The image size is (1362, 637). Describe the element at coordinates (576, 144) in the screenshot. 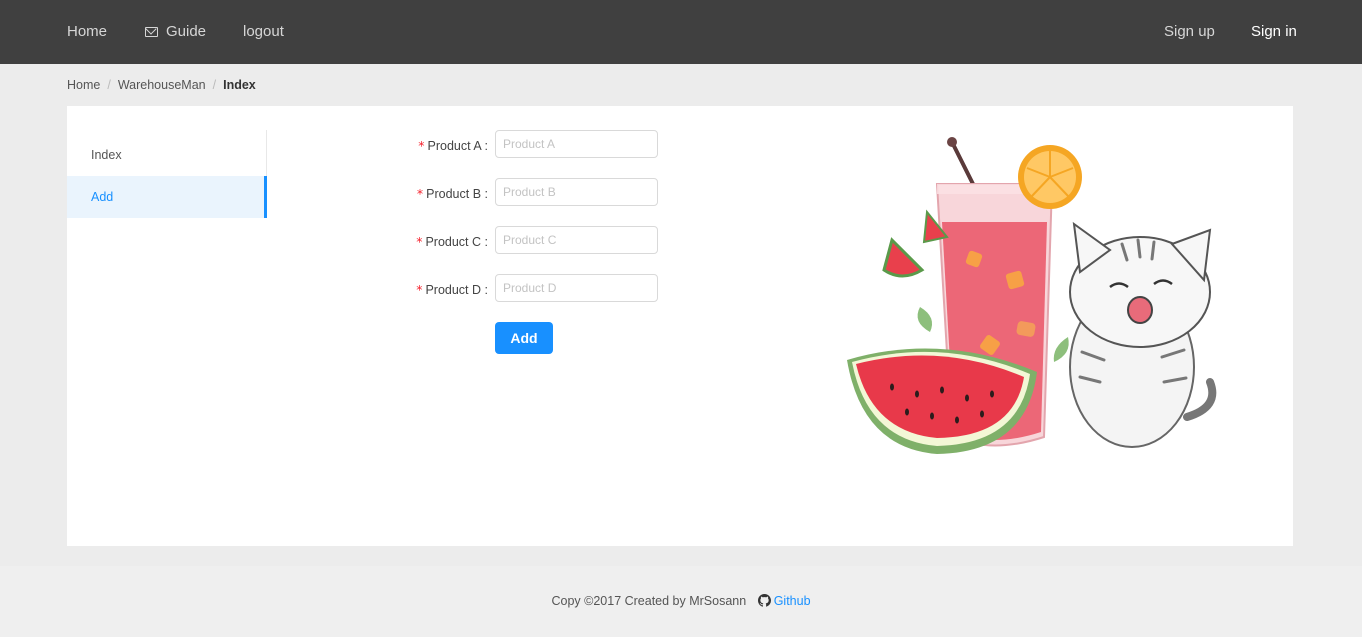

I see `product-a-input` at that location.